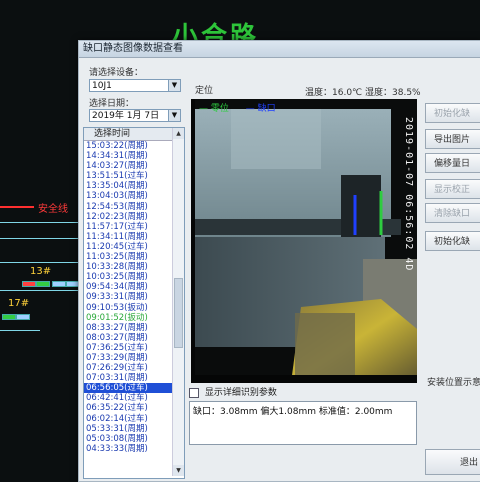 This screenshot has height=482, width=480. Describe the element at coordinates (240, 393) in the screenshot. I see `show-details-label: 显示详细识别参数` at that location.